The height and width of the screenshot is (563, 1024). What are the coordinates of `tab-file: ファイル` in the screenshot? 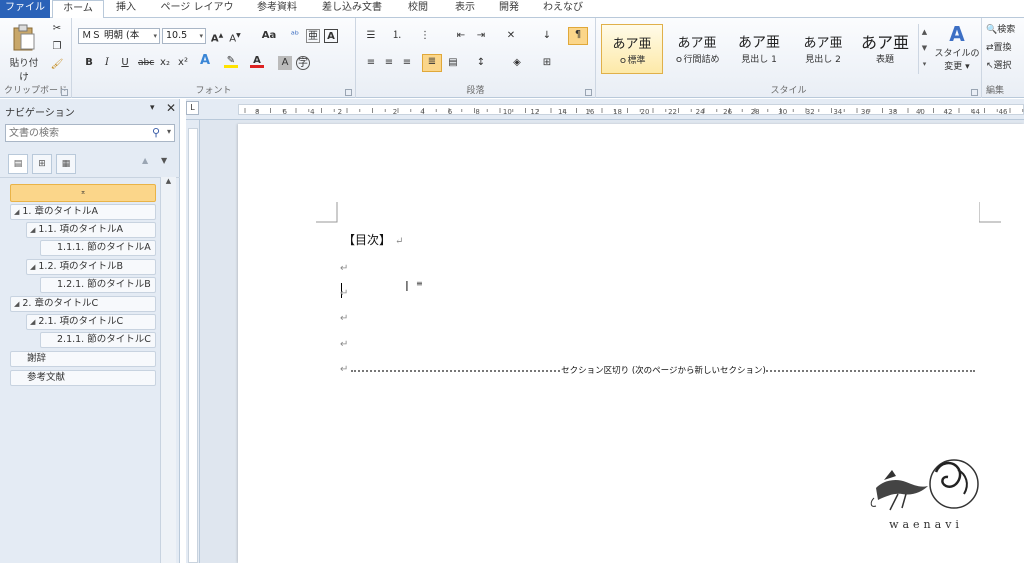 It's located at (25, 9).